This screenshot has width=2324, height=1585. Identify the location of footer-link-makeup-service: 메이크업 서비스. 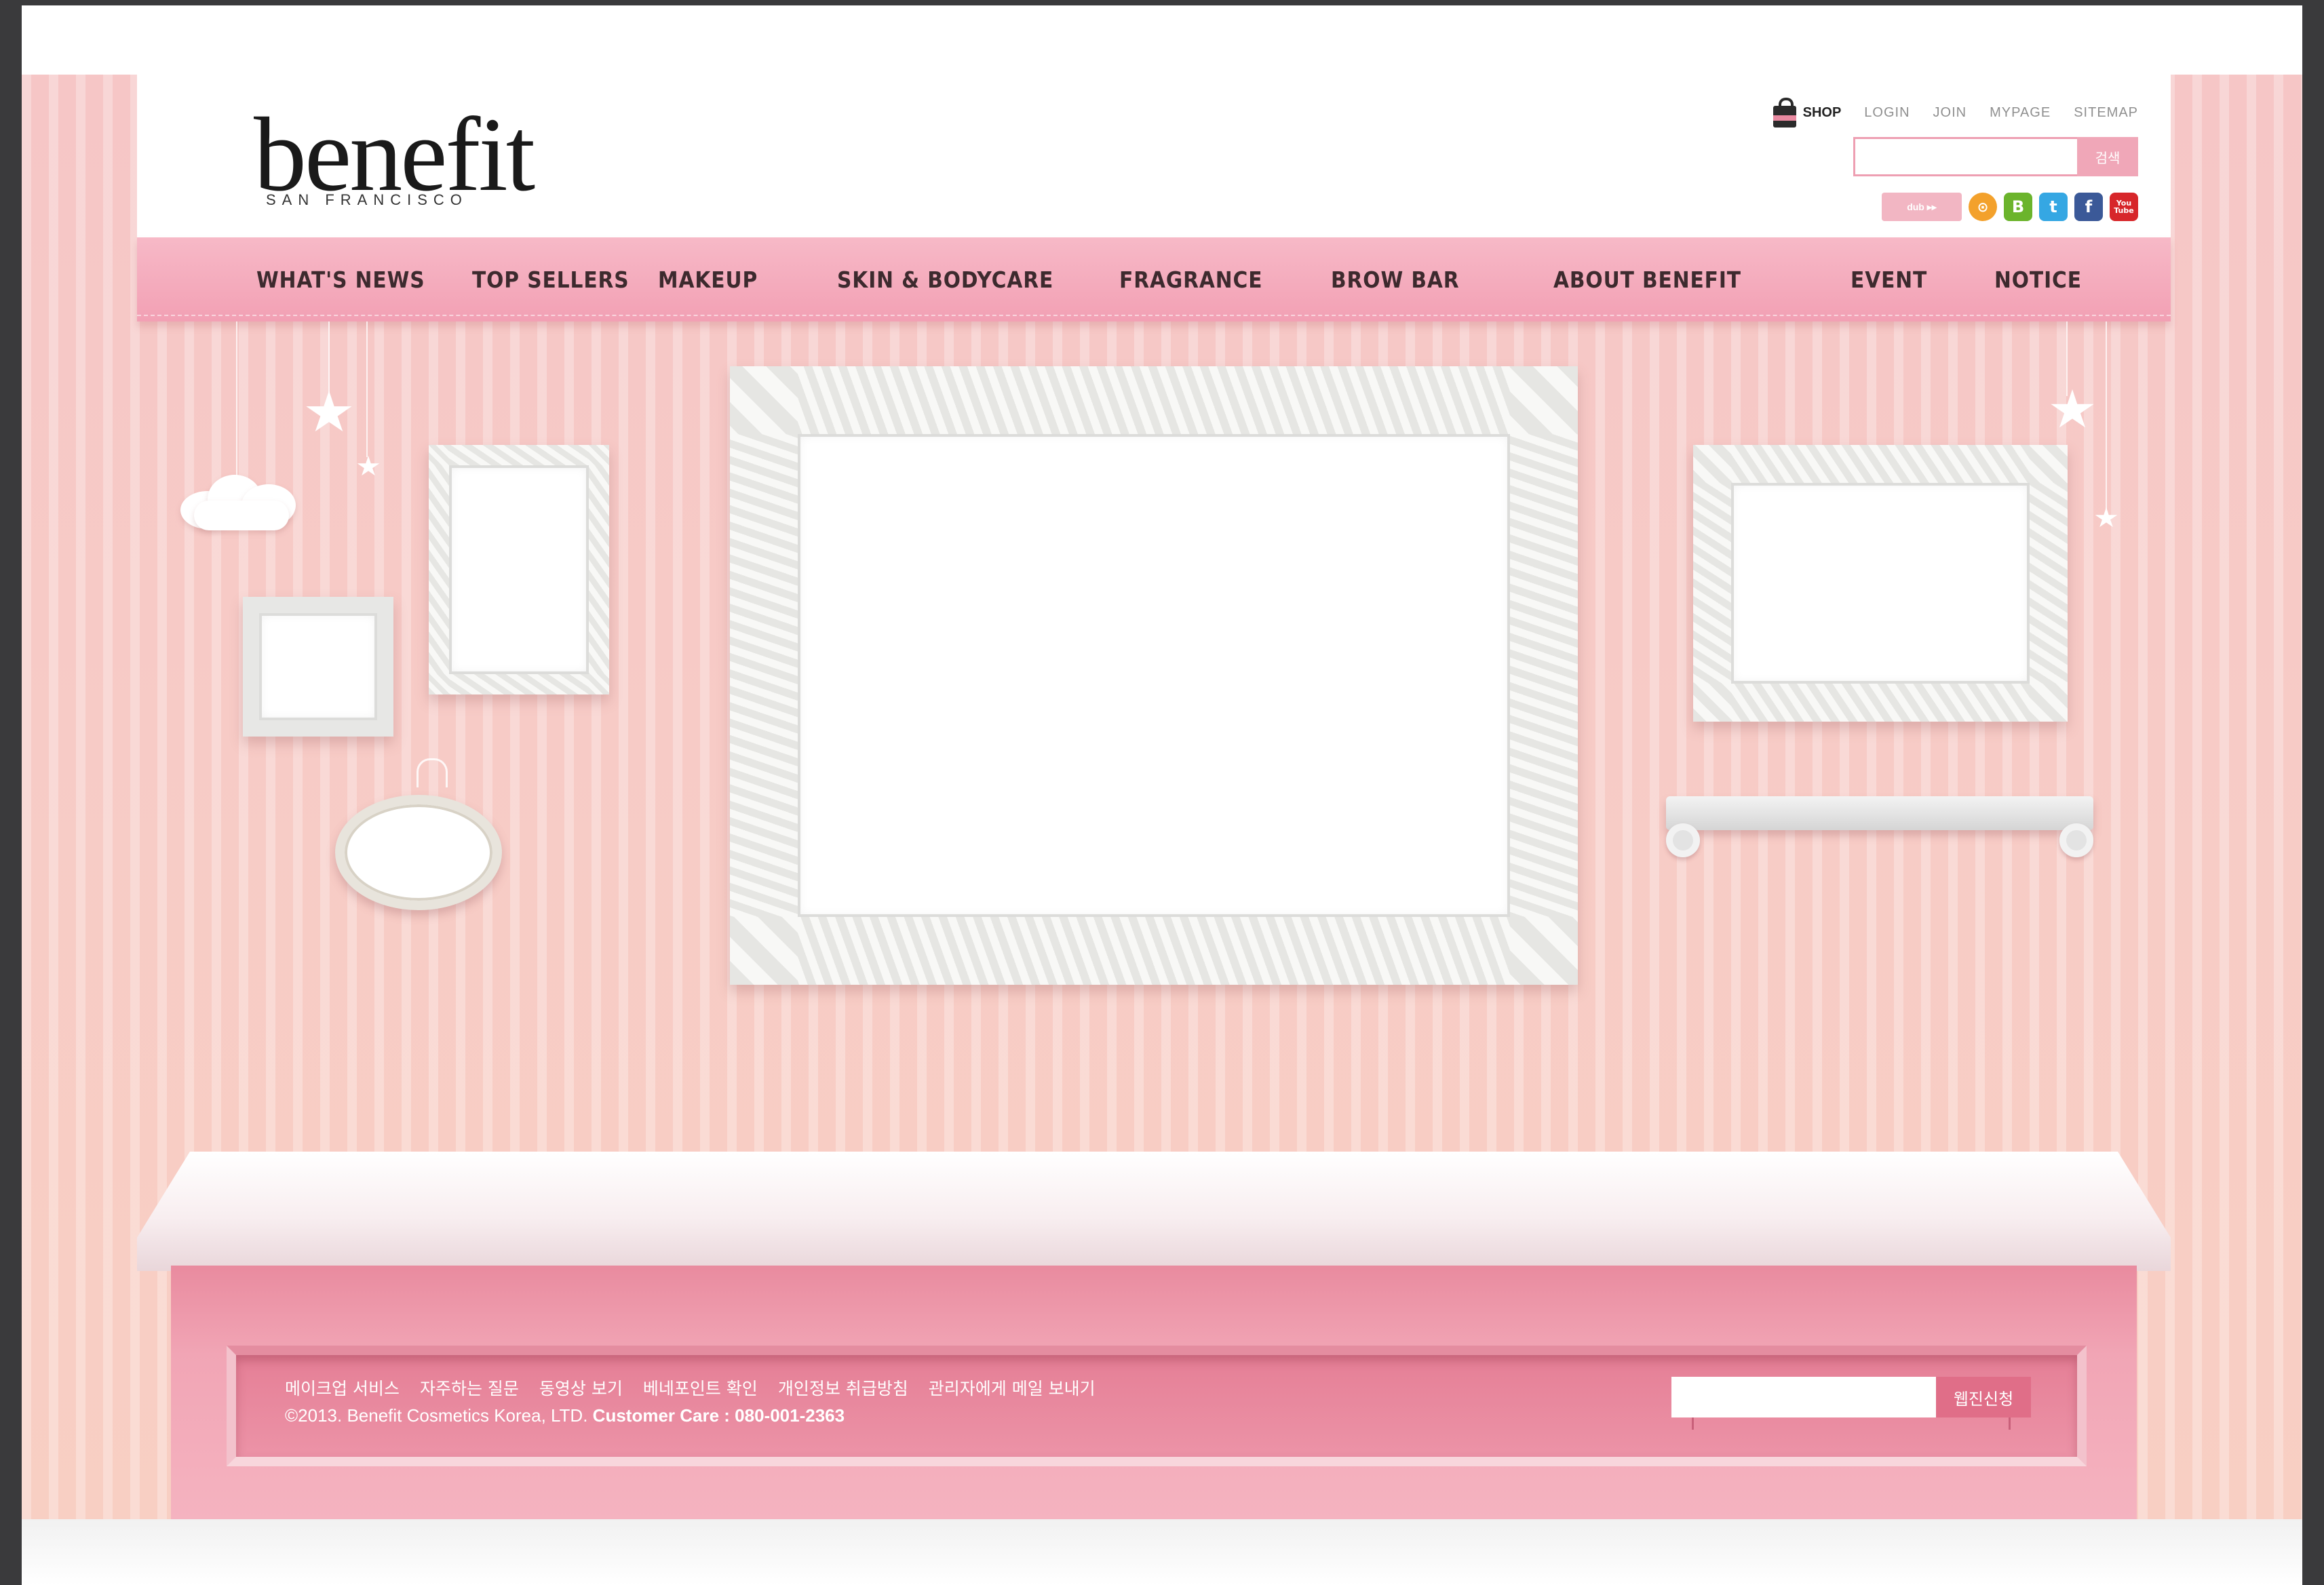
(342, 1387).